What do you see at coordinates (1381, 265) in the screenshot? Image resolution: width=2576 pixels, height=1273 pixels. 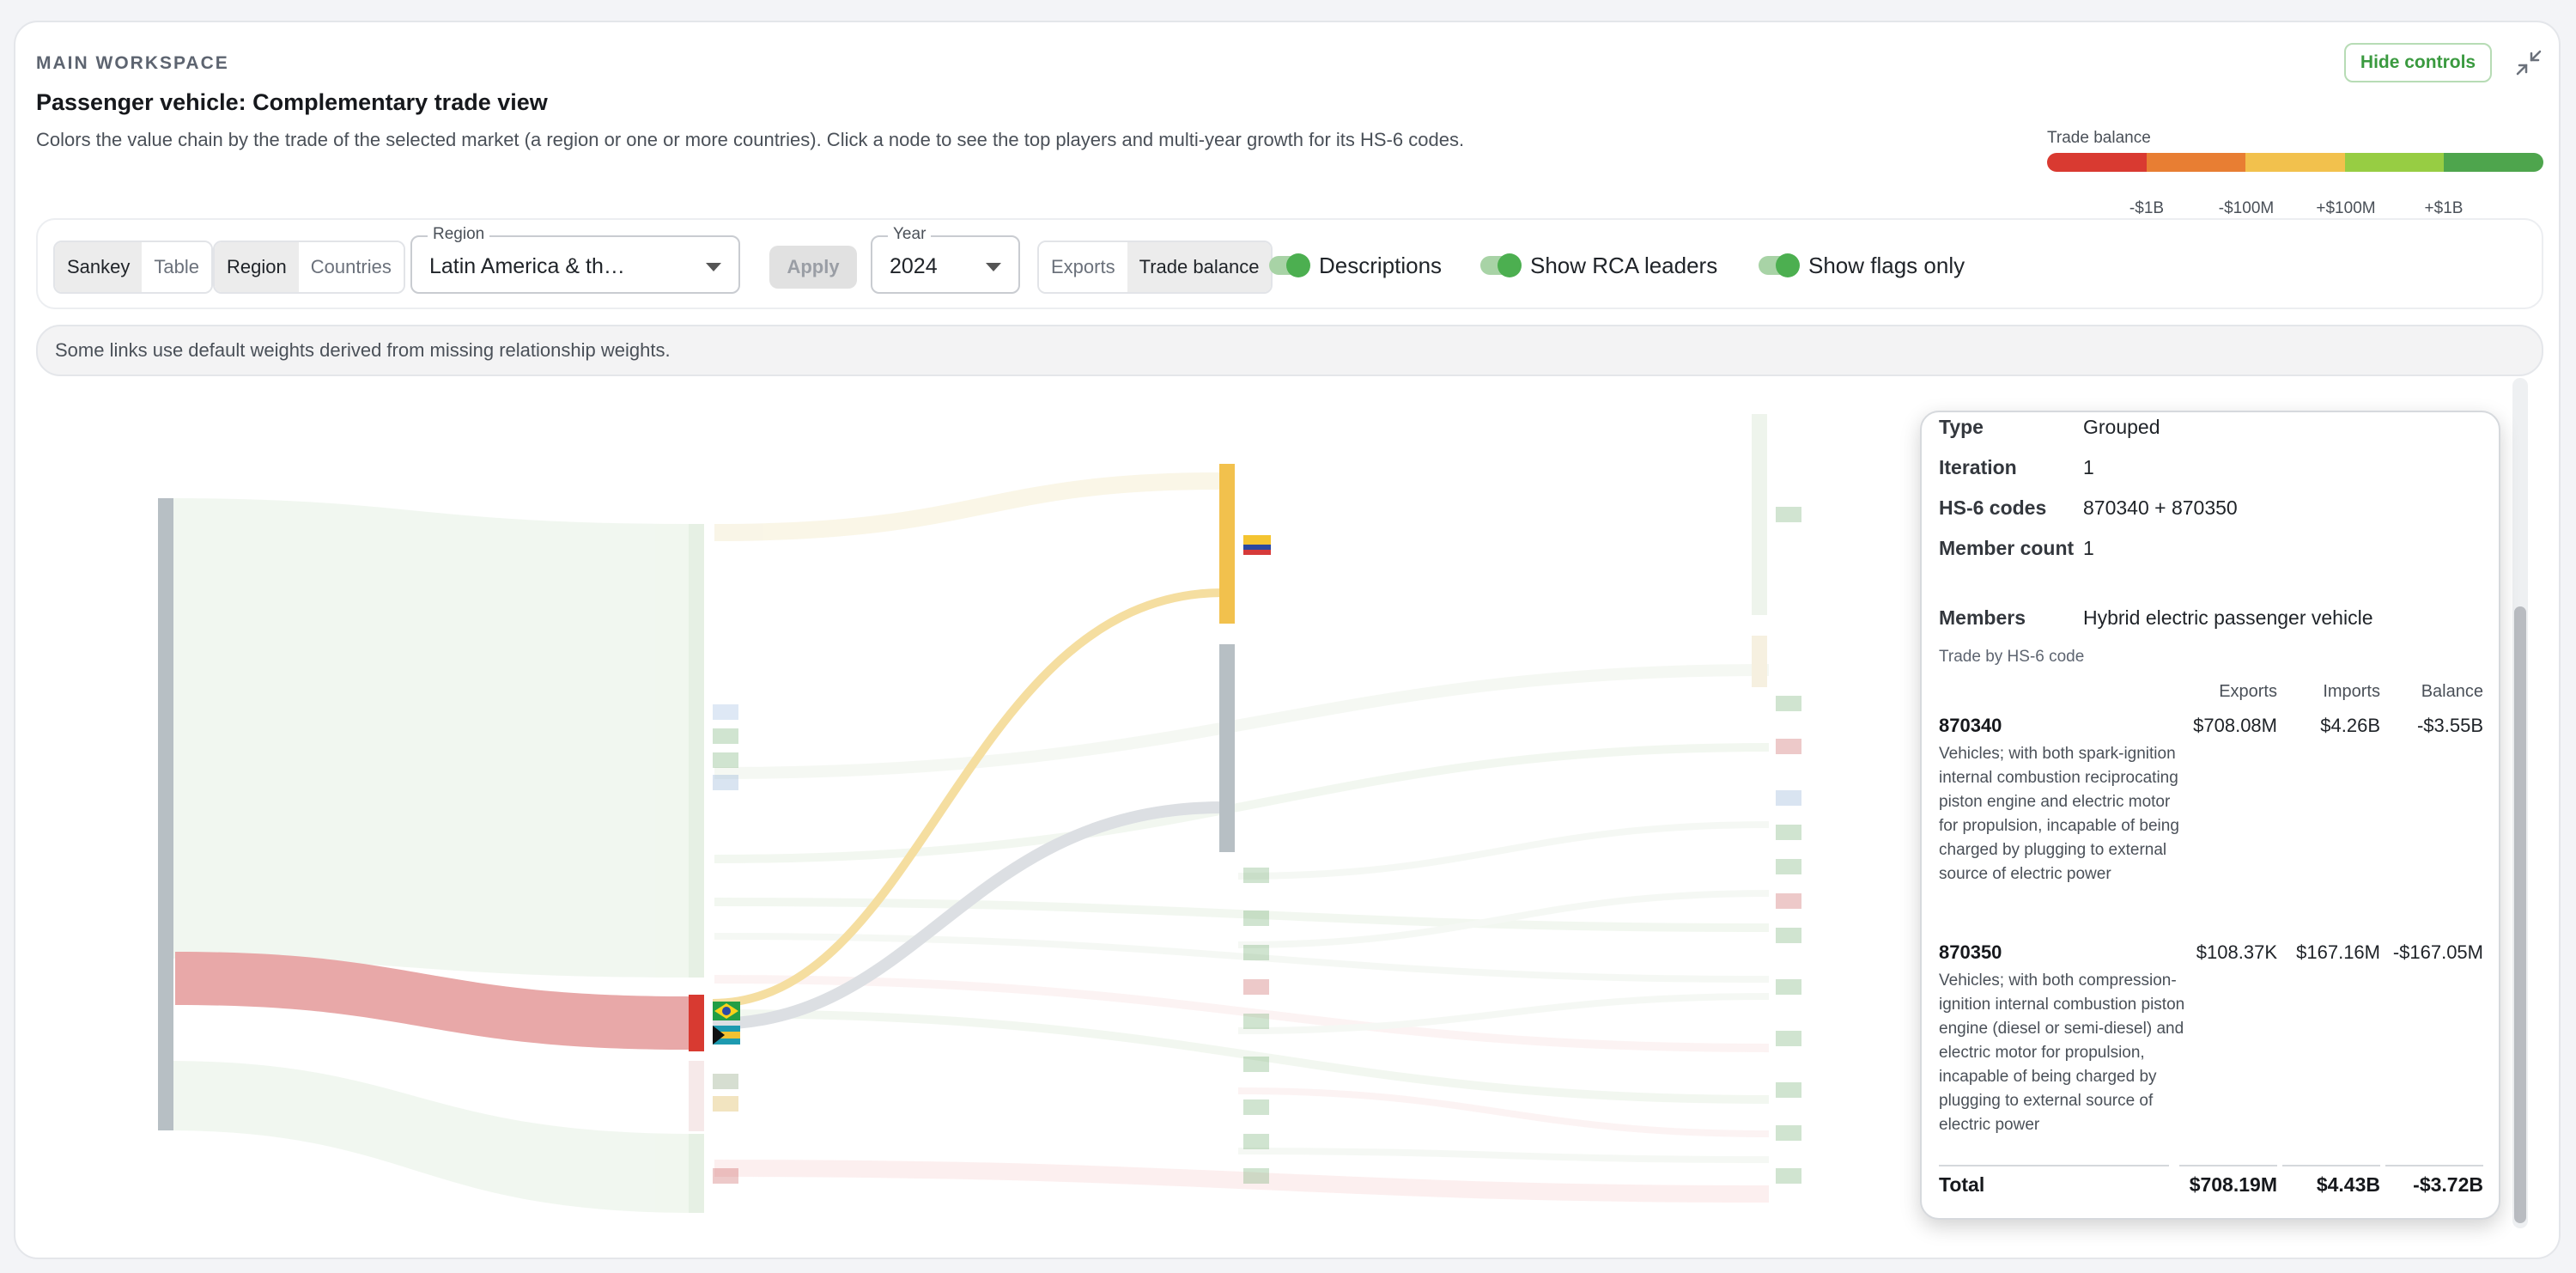 I see `toggle-label: Descriptions` at bounding box center [1381, 265].